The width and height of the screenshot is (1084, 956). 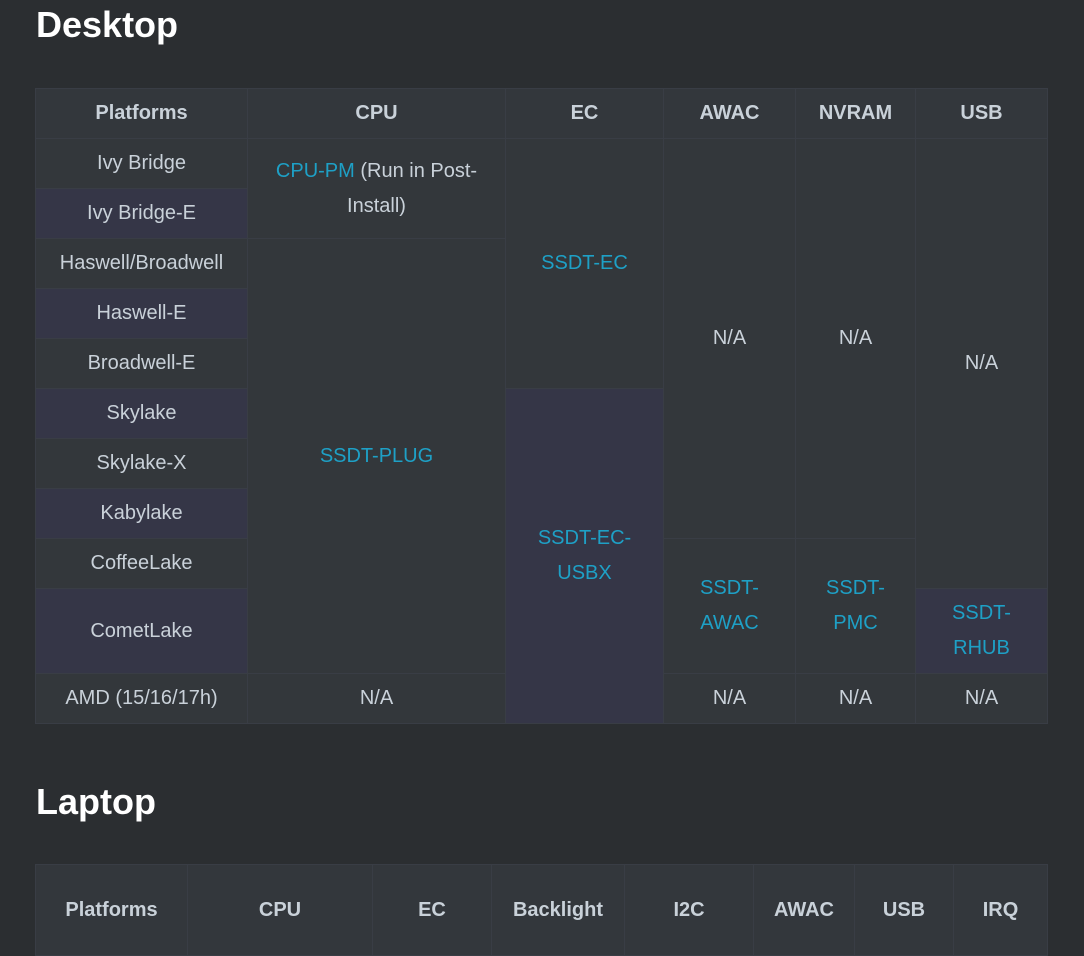 I want to click on platform-cell: Haswell-E, so click(x=141, y=313).